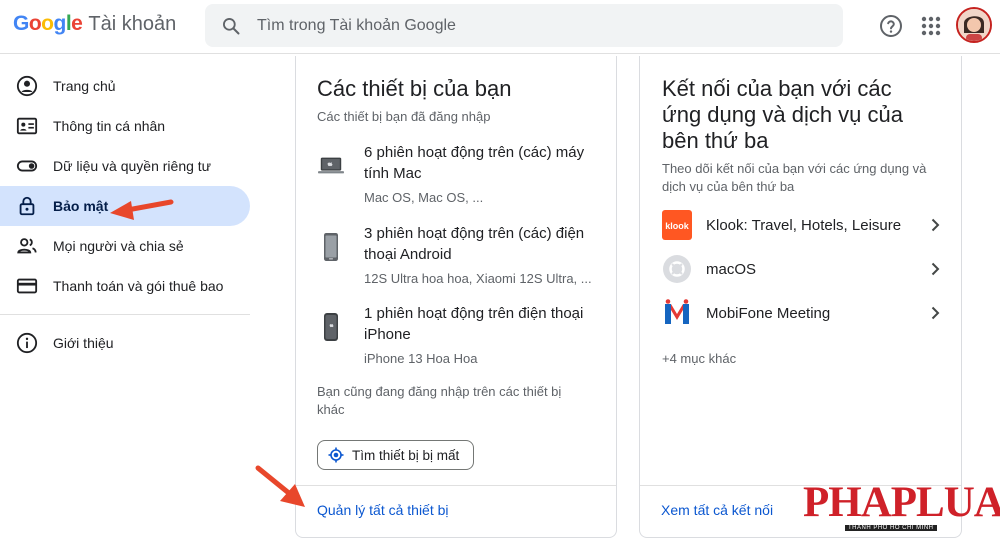  What do you see at coordinates (406, 455) in the screenshot?
I see `find-lost-device-label: Tìm thiết bị bị mất` at bounding box center [406, 455].